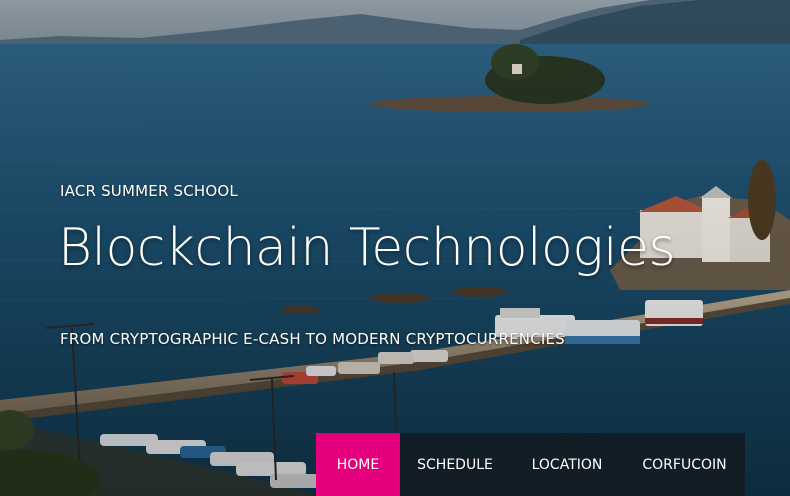  Describe the element at coordinates (567, 464) in the screenshot. I see `nav-item-location: LOCATION` at that location.